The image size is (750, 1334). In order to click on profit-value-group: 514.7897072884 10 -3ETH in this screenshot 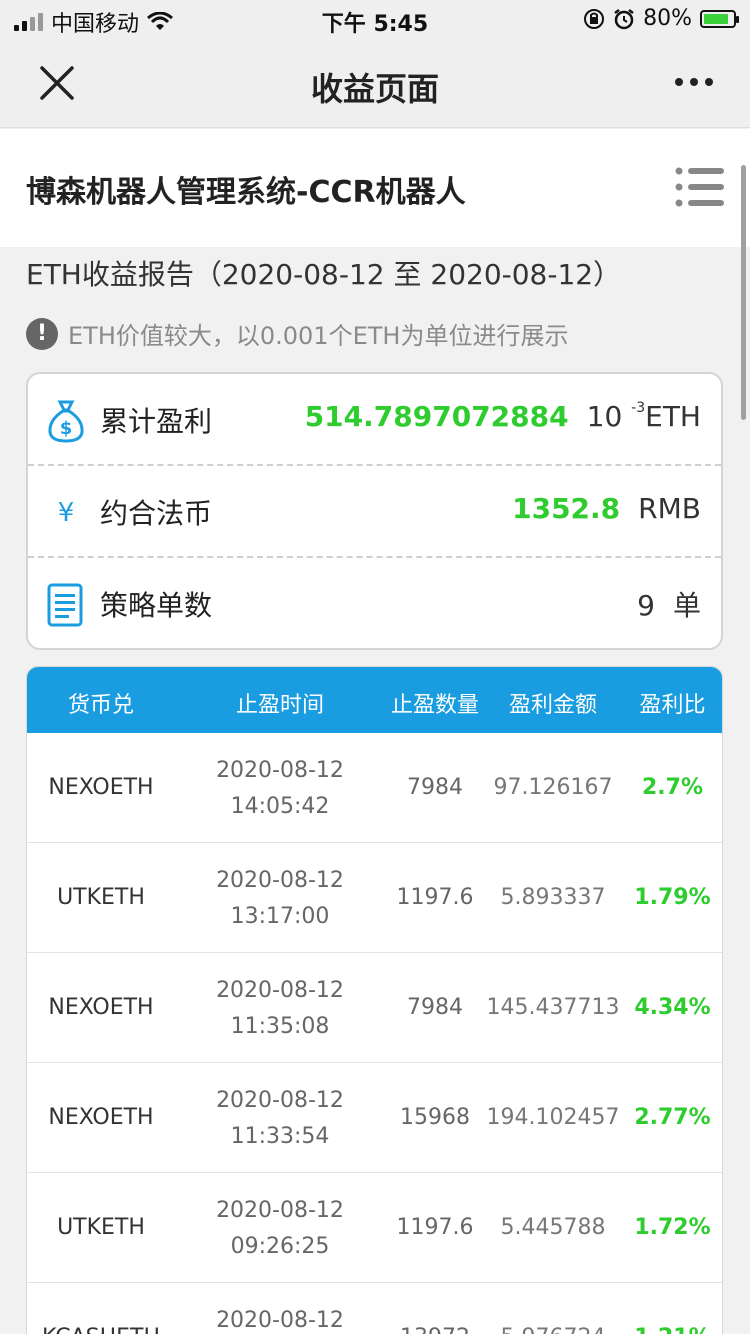, I will do `click(503, 416)`.